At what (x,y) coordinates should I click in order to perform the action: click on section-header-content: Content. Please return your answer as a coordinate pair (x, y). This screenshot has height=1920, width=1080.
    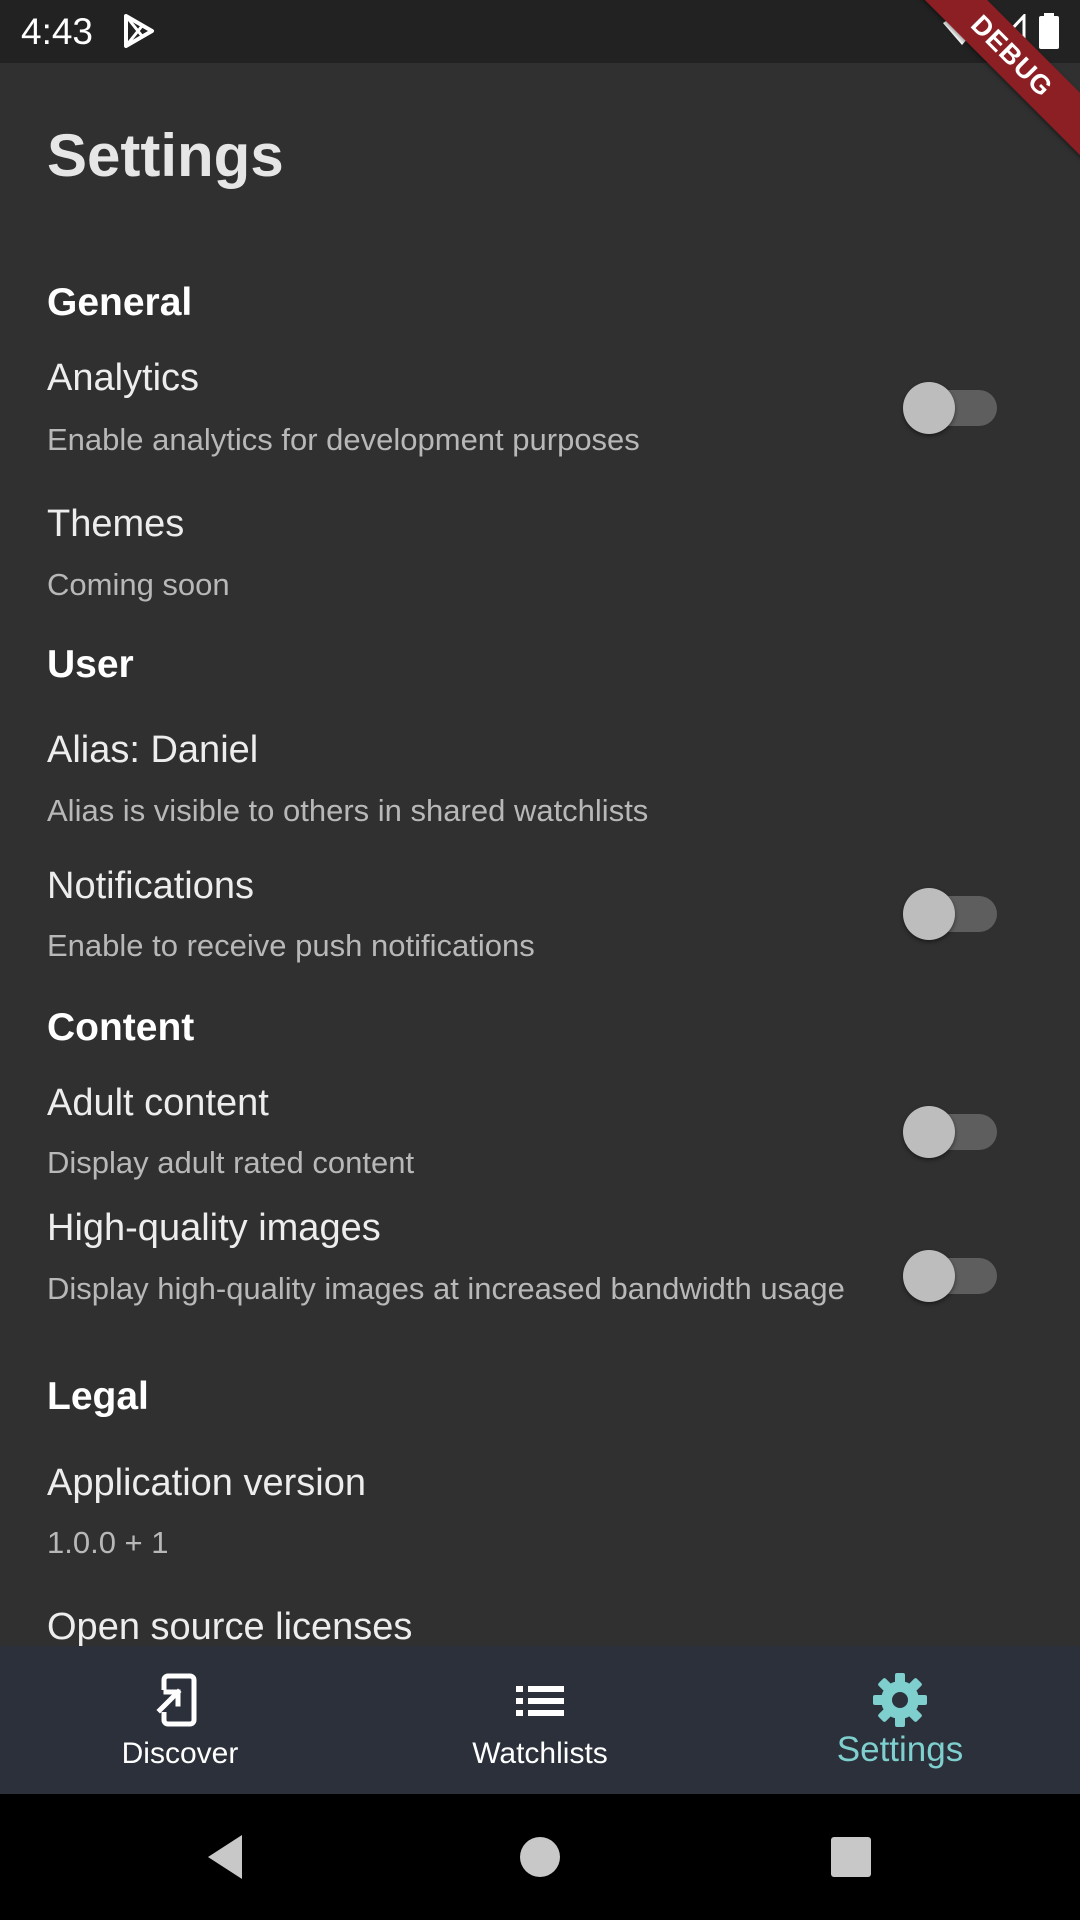
    Looking at the image, I should click on (121, 1027).